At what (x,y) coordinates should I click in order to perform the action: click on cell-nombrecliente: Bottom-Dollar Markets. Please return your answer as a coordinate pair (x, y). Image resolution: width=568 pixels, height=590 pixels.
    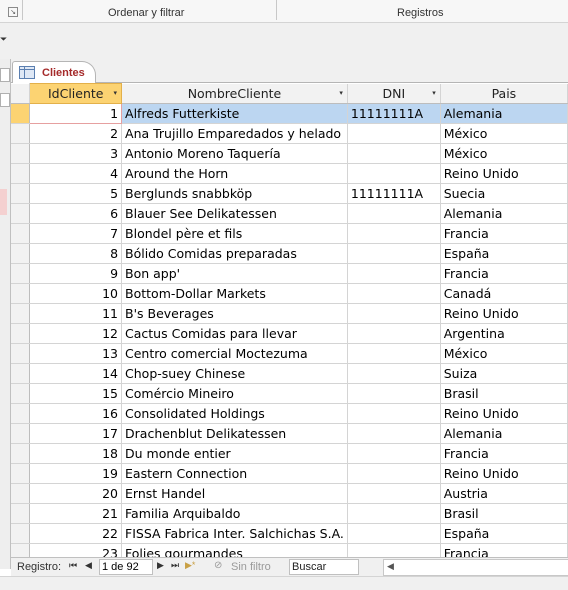
    Looking at the image, I should click on (234, 293).